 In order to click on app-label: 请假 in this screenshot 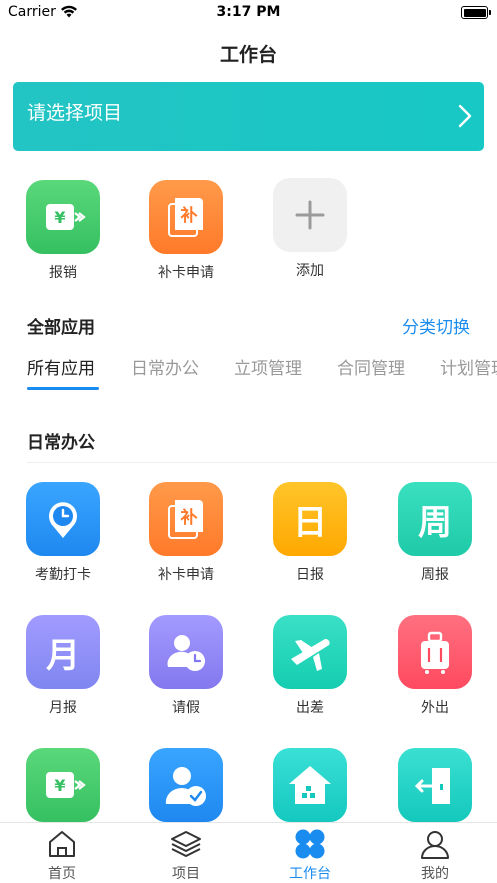, I will do `click(186, 708)`.